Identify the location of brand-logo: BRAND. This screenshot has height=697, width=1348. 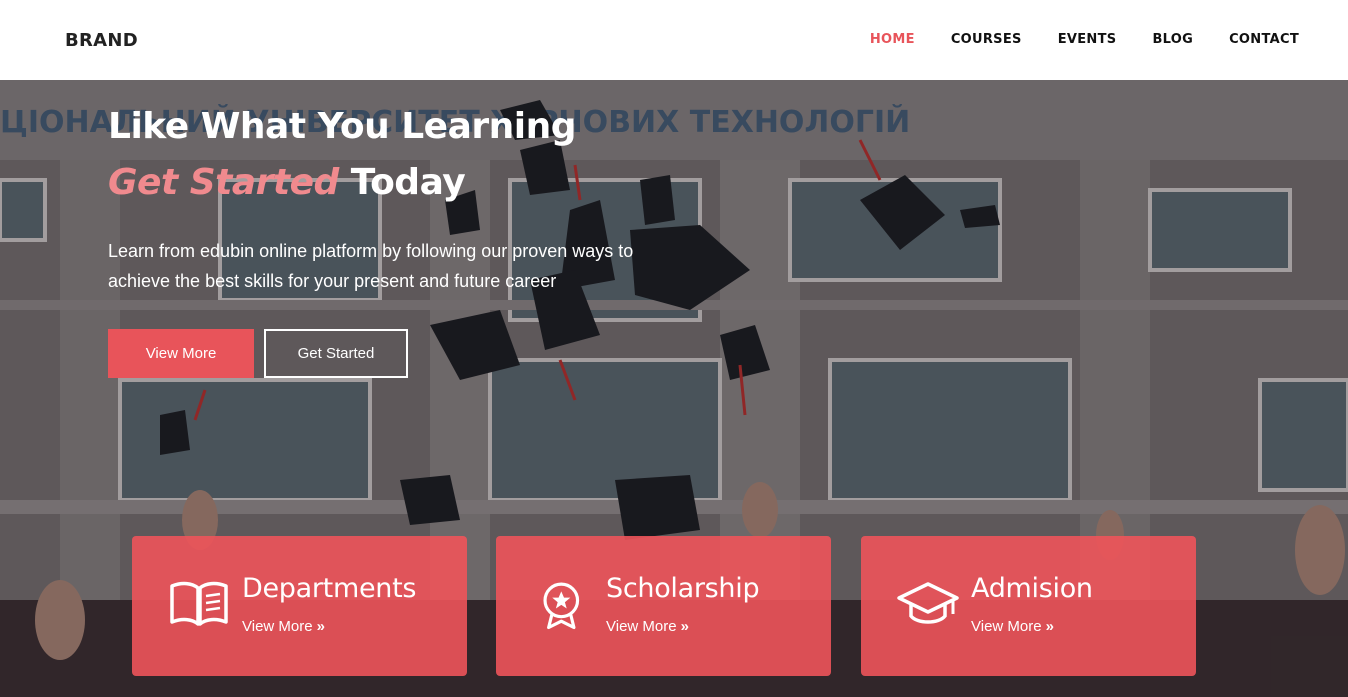
(101, 40).